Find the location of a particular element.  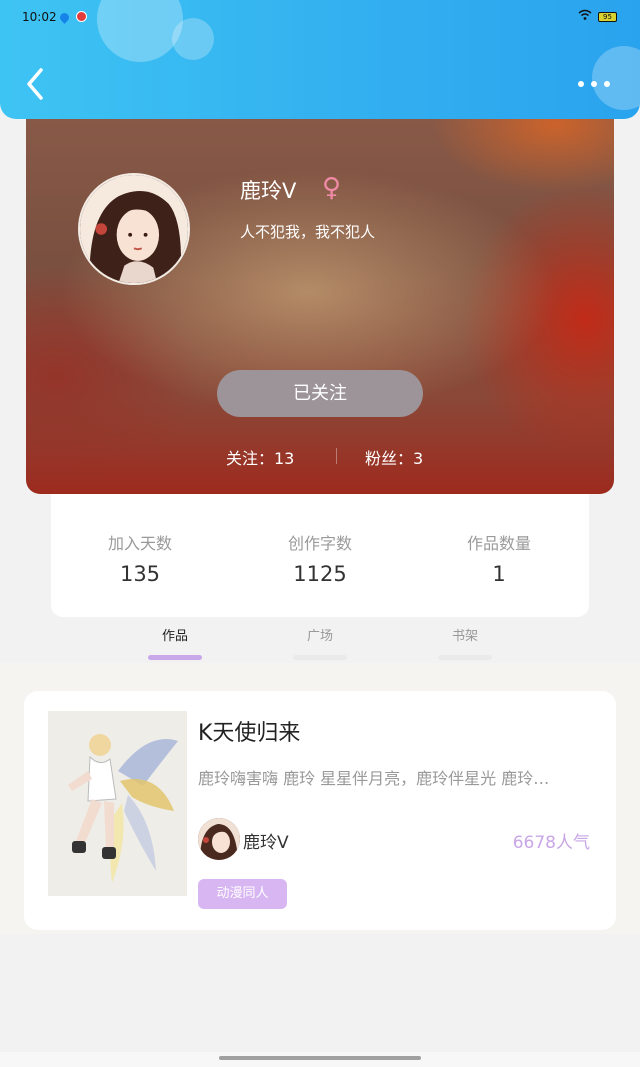

following-count: 关注：13 is located at coordinates (260, 457).